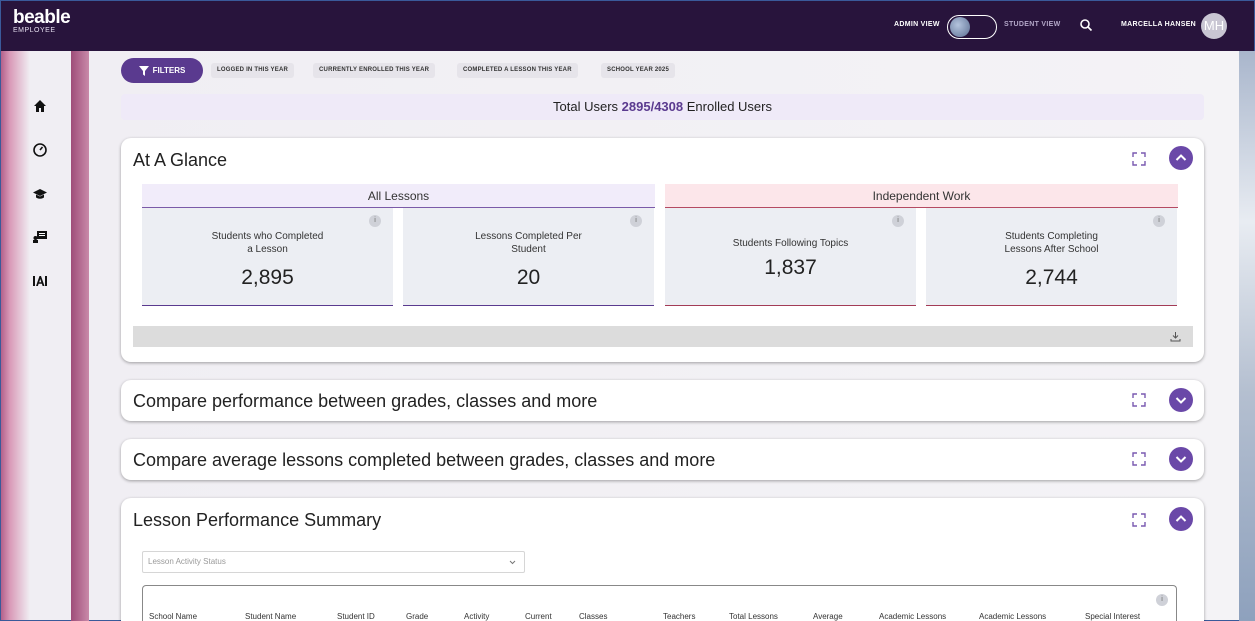 The height and width of the screenshot is (621, 1255). What do you see at coordinates (180, 160) in the screenshot?
I see `card-title: At A Glance` at bounding box center [180, 160].